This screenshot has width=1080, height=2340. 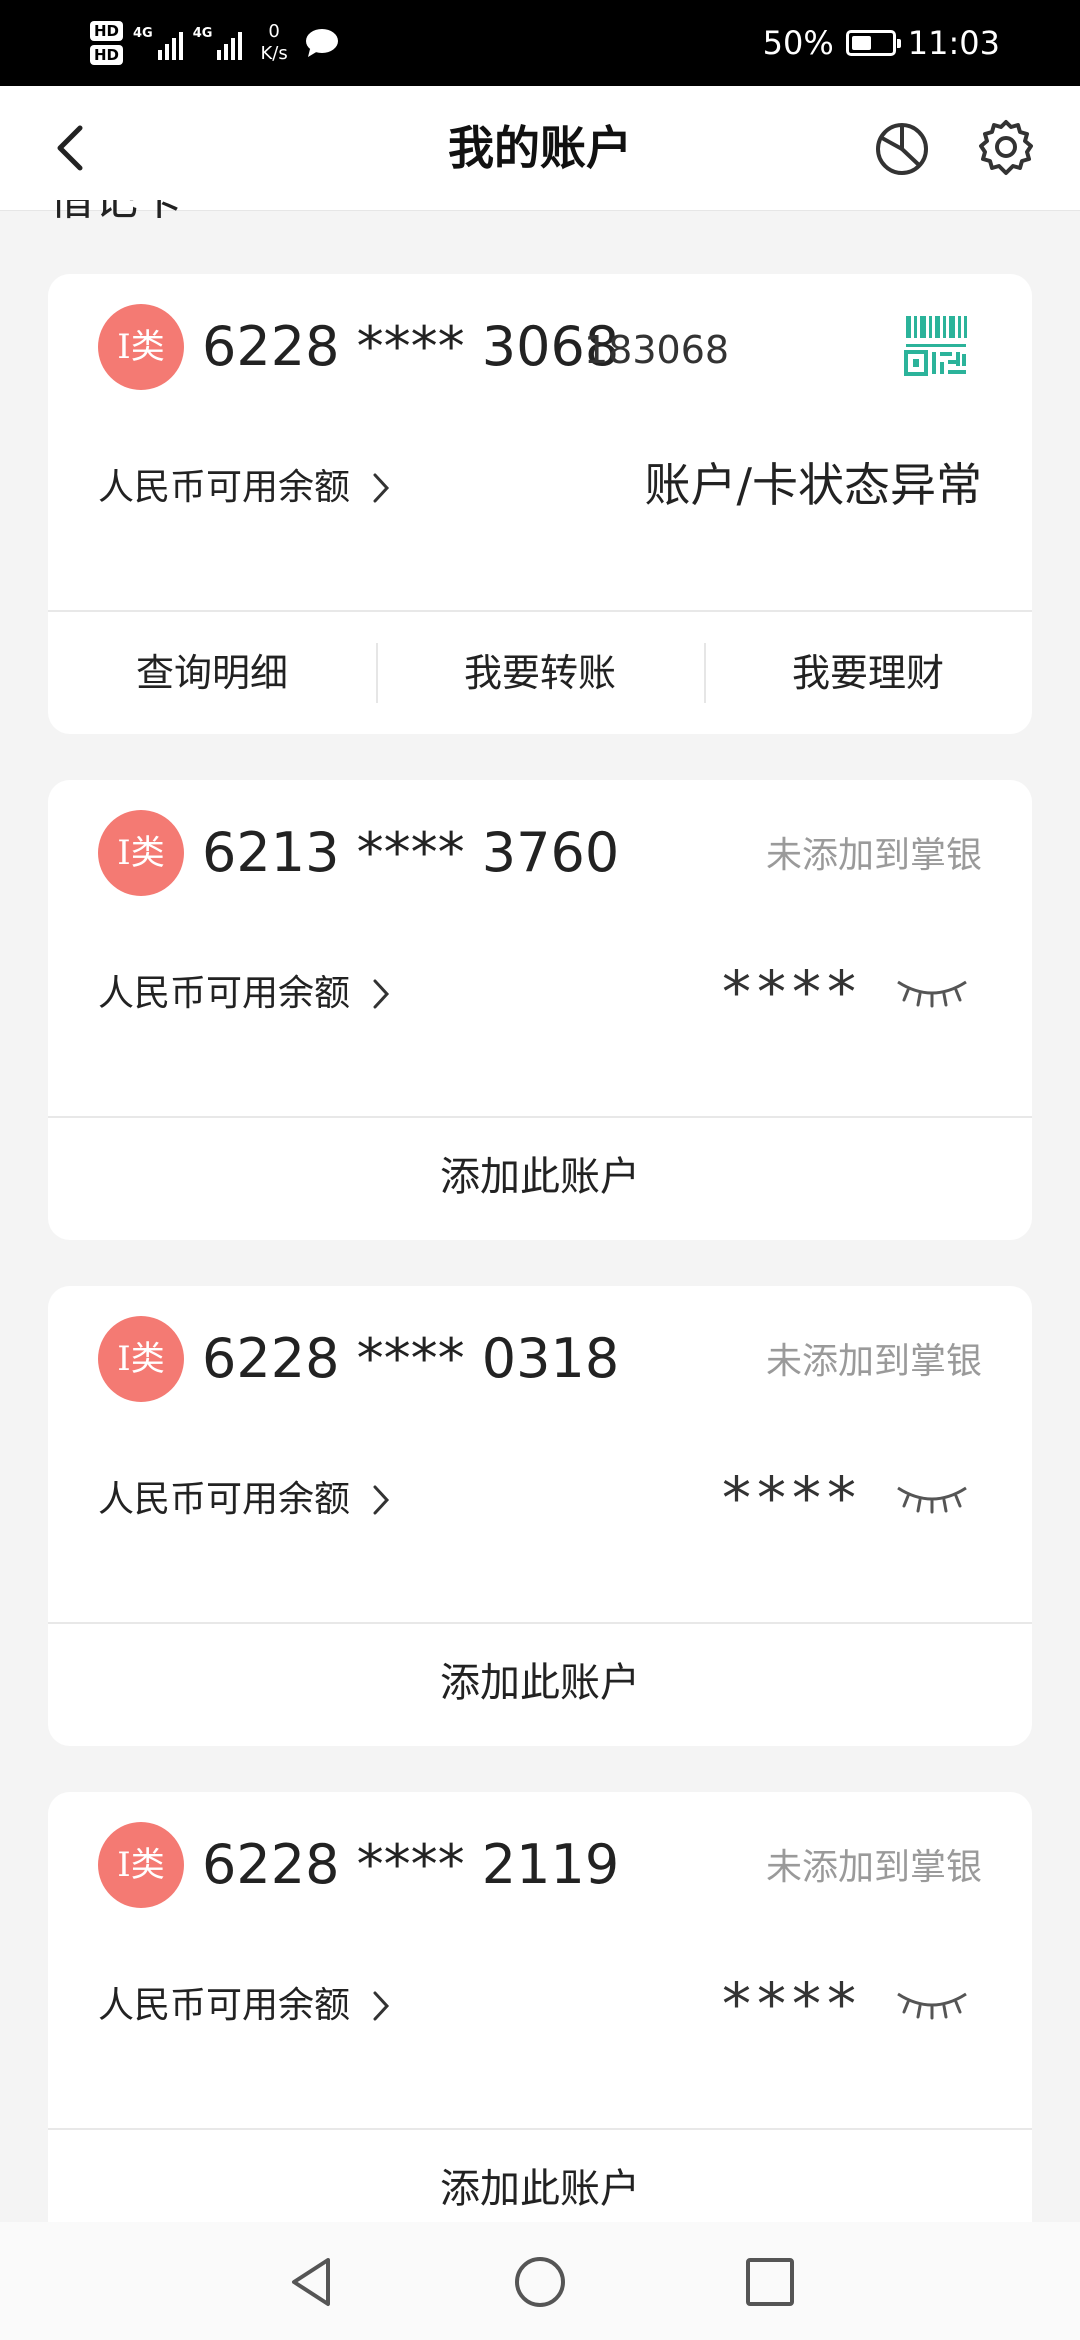 What do you see at coordinates (657, 350) in the screenshot?
I see `card-code: 183068` at bounding box center [657, 350].